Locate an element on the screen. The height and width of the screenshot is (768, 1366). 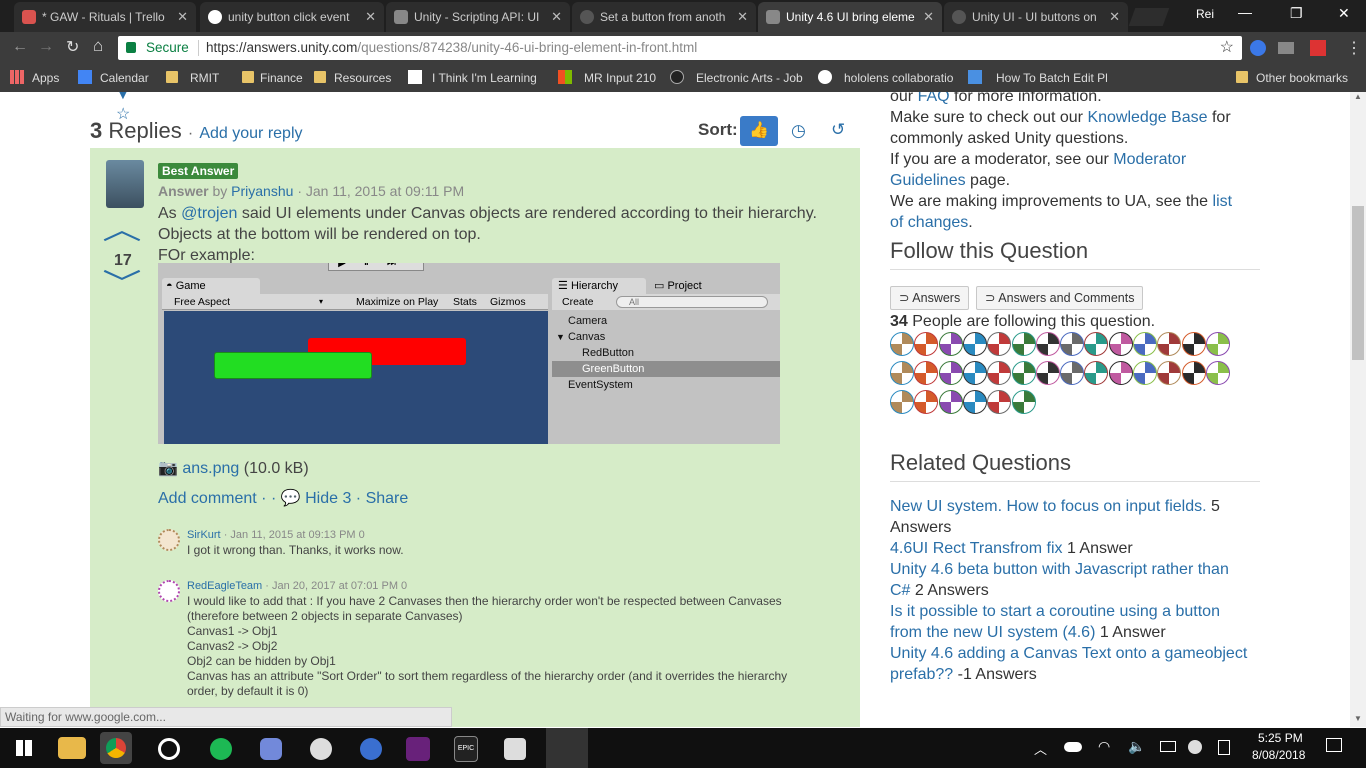
bookmark-hololens: hololens collaboratio is located at coordinates (888, 78).